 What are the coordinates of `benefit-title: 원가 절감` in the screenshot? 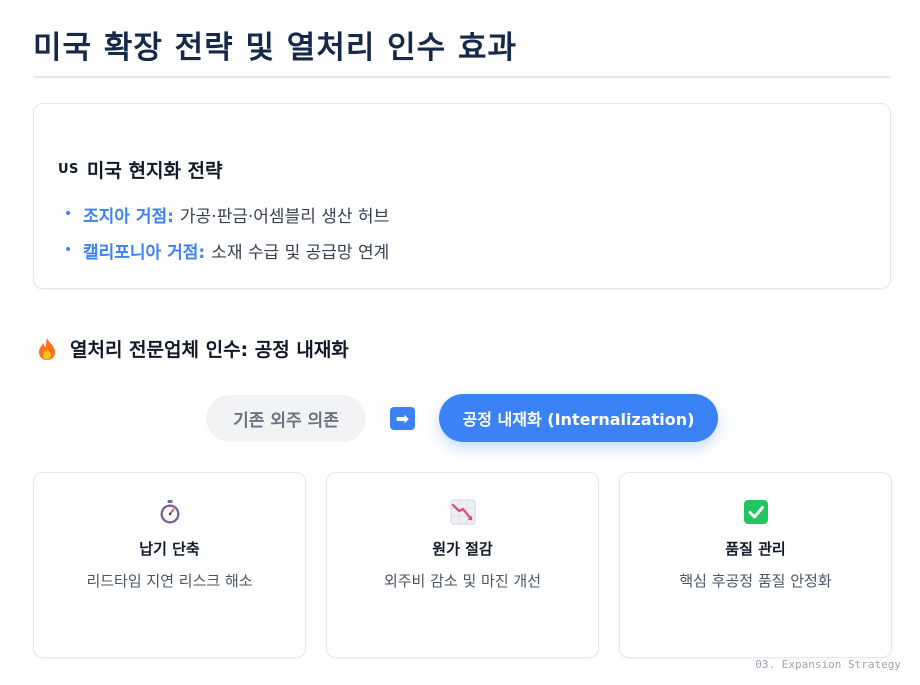 It's located at (462, 549).